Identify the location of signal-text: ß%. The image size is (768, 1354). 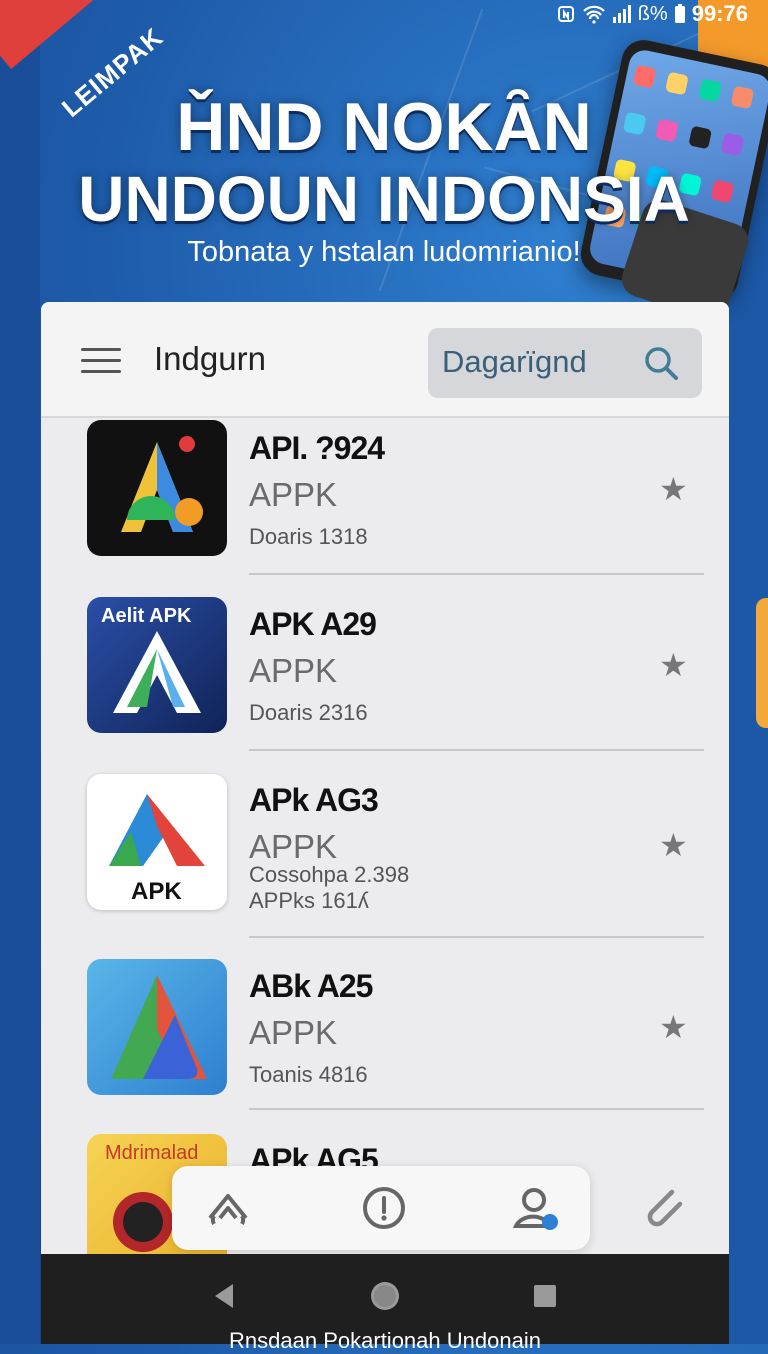
(652, 13).